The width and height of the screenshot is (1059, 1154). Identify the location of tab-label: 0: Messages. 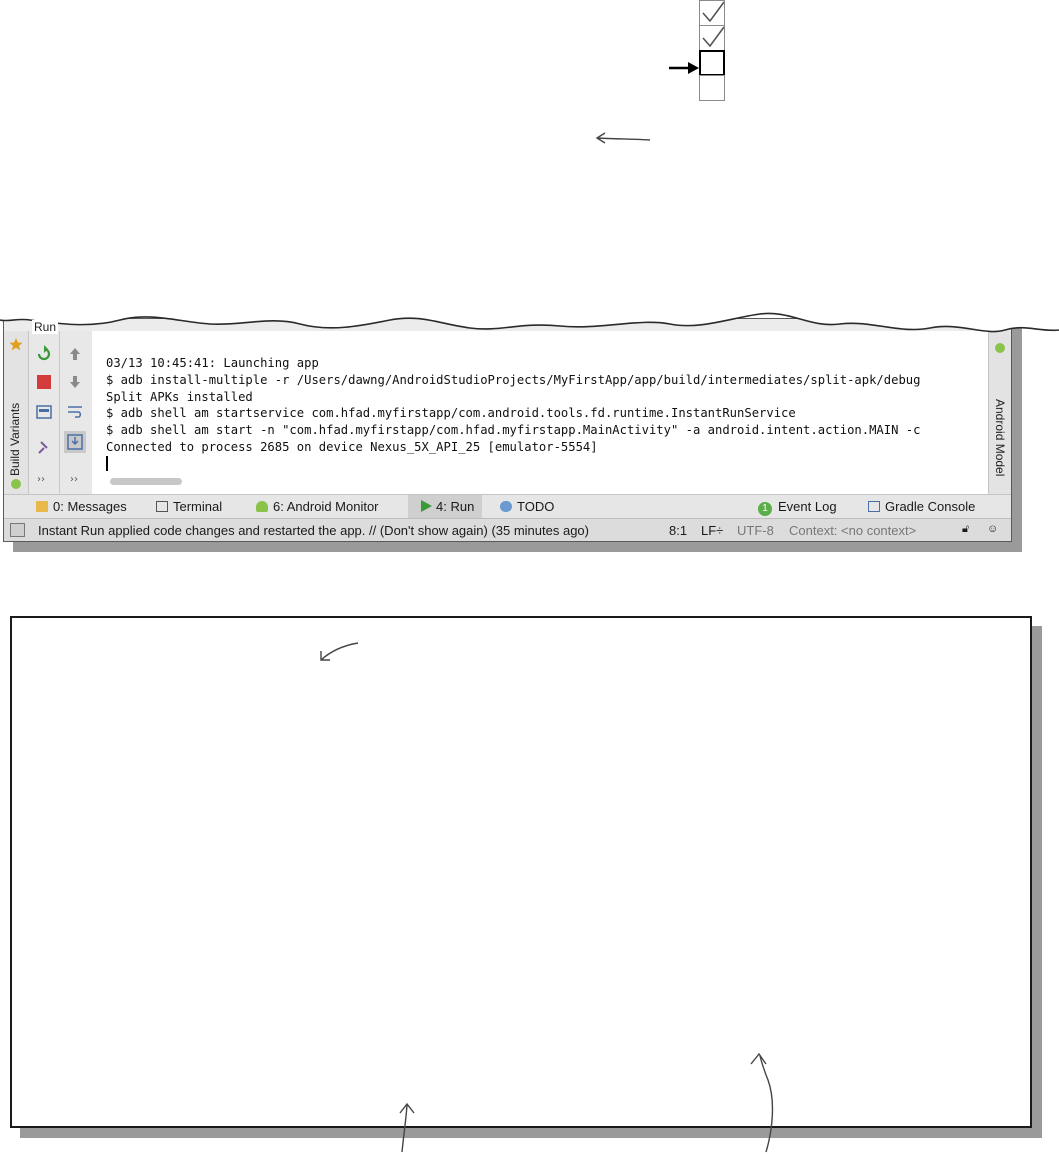
(90, 506).